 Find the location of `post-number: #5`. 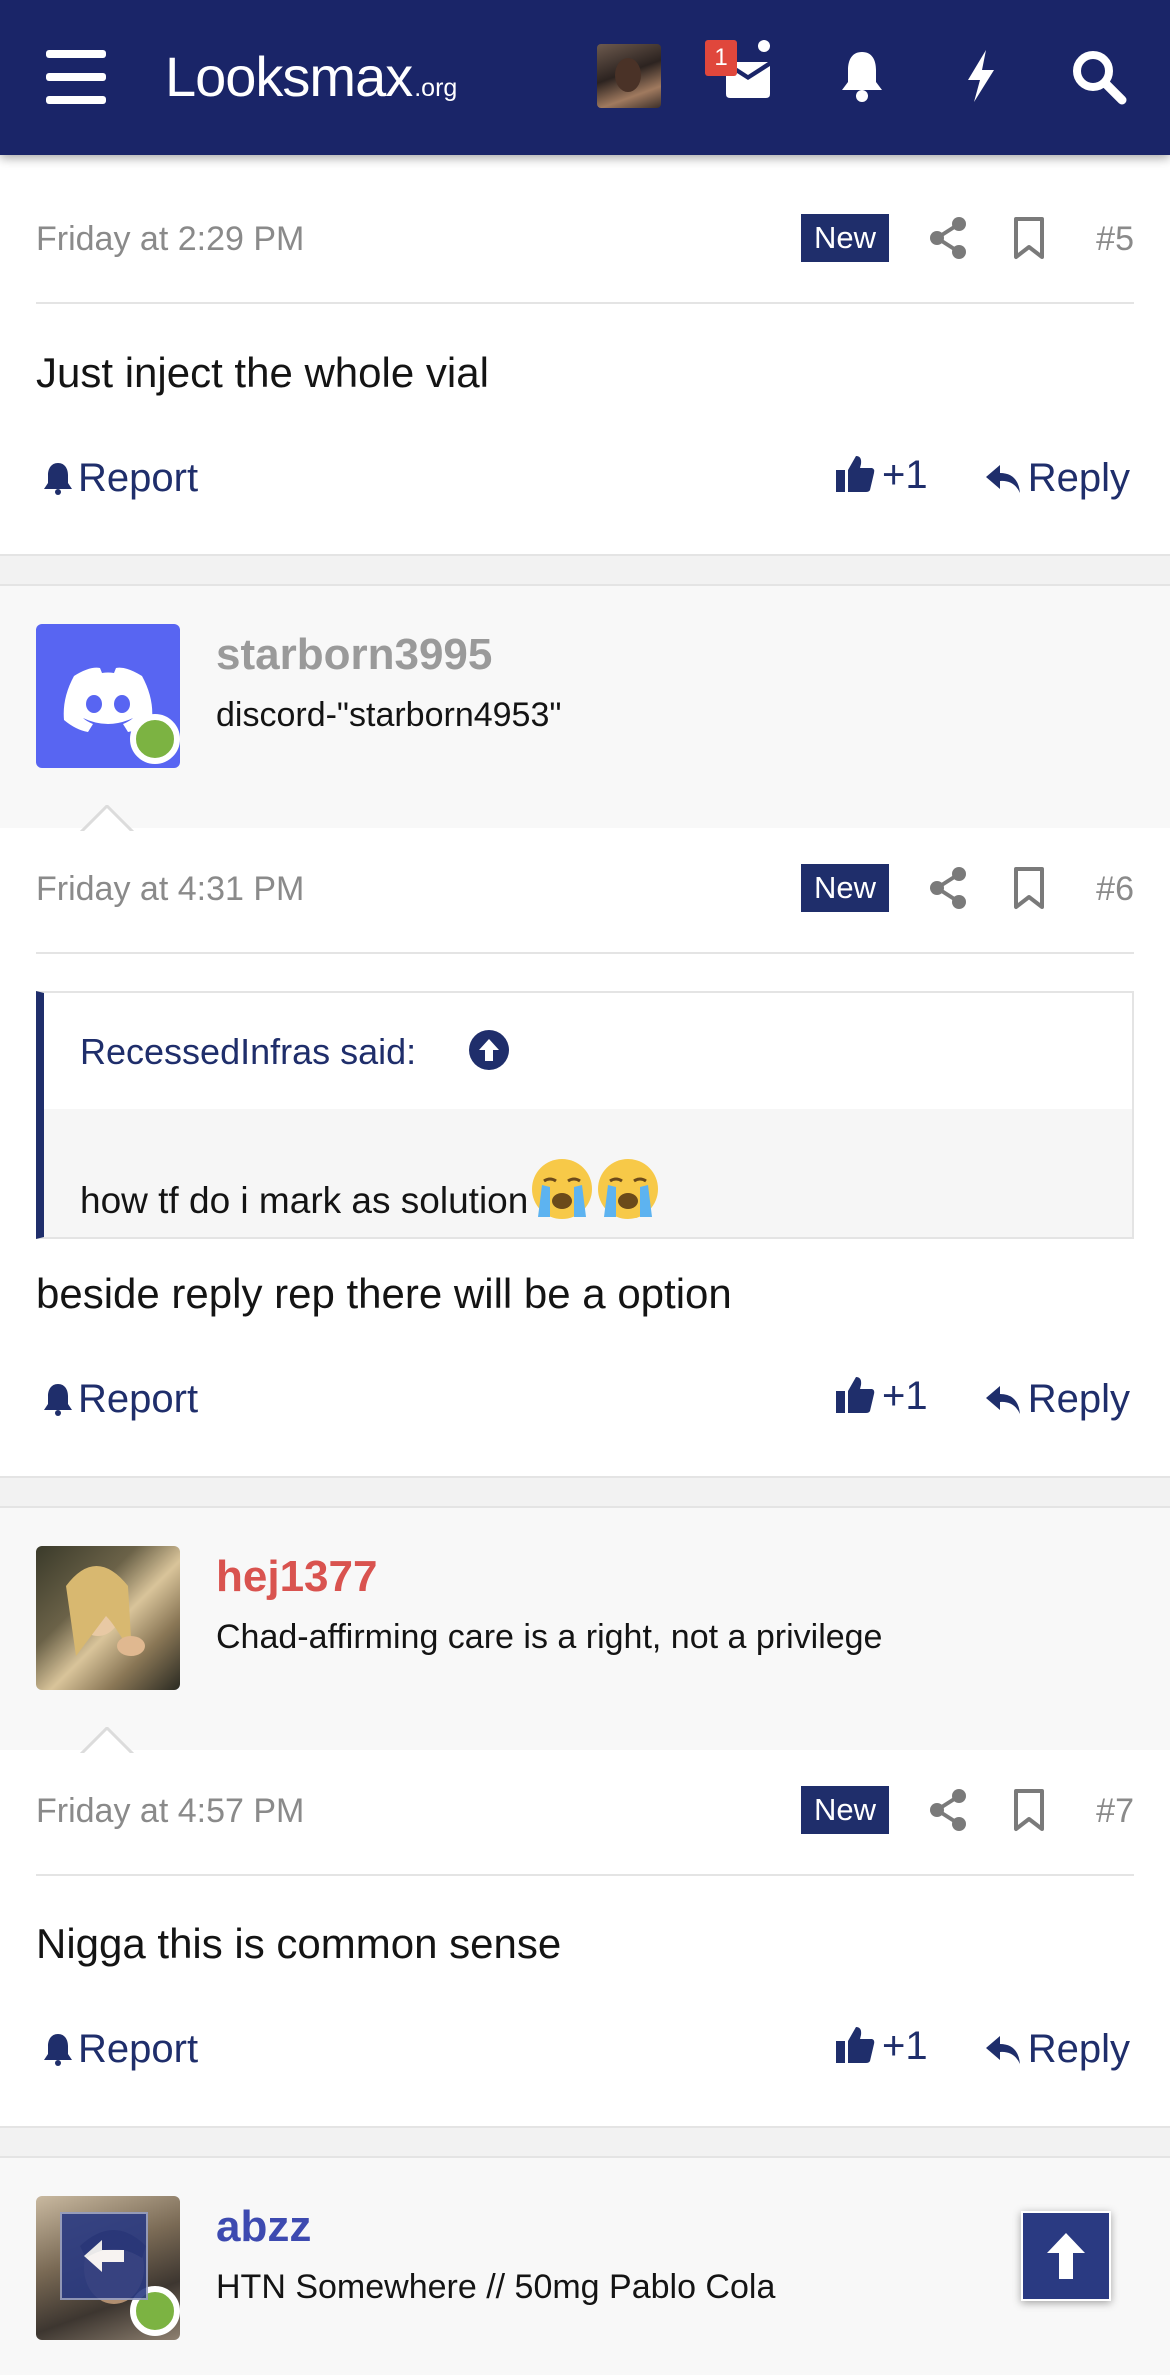

post-number: #5 is located at coordinates (1115, 239).